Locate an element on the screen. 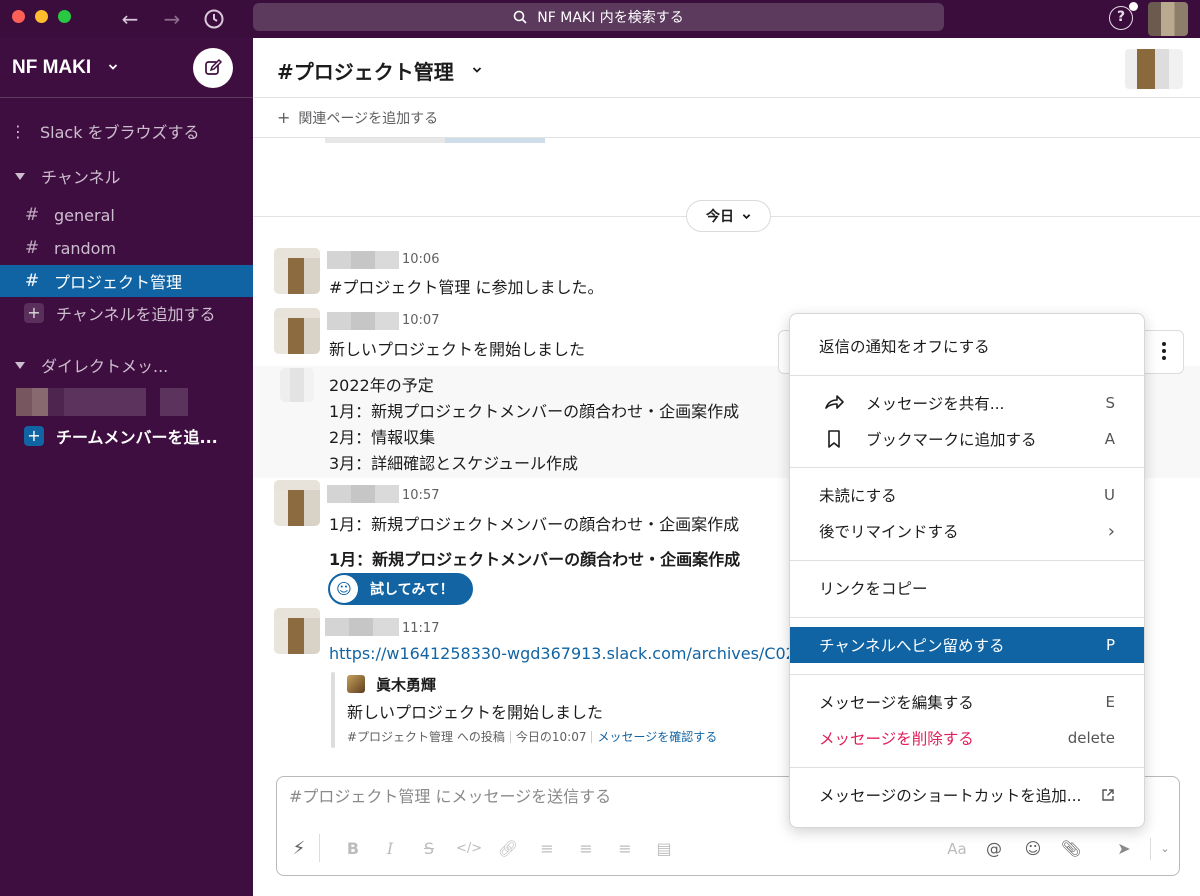  history-clock-icon is located at coordinates (214, 19).